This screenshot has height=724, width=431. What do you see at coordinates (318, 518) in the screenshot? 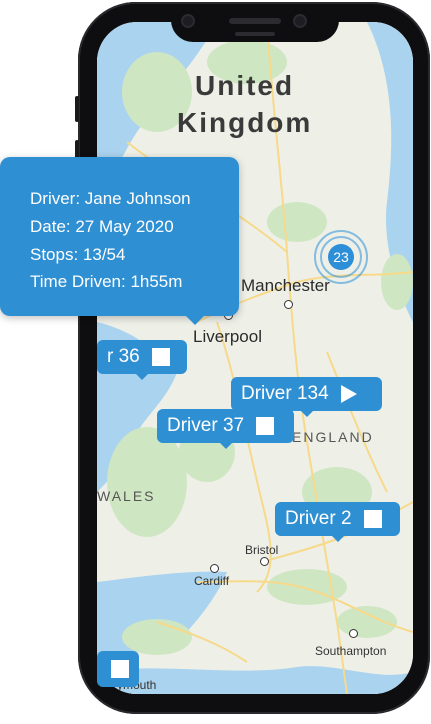
I see `driver-marker-label: Driver 2` at bounding box center [318, 518].